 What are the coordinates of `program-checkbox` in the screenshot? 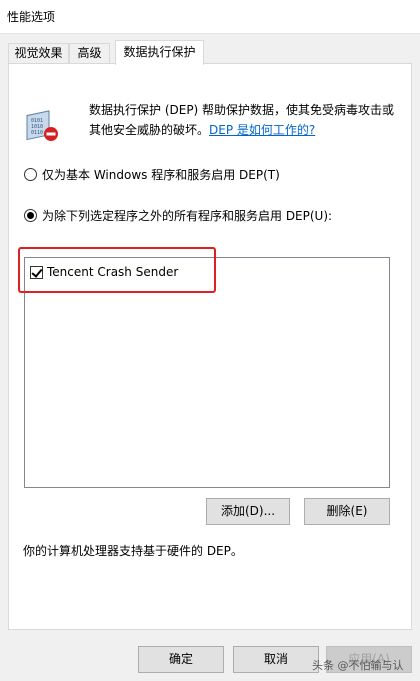 It's located at (36, 272).